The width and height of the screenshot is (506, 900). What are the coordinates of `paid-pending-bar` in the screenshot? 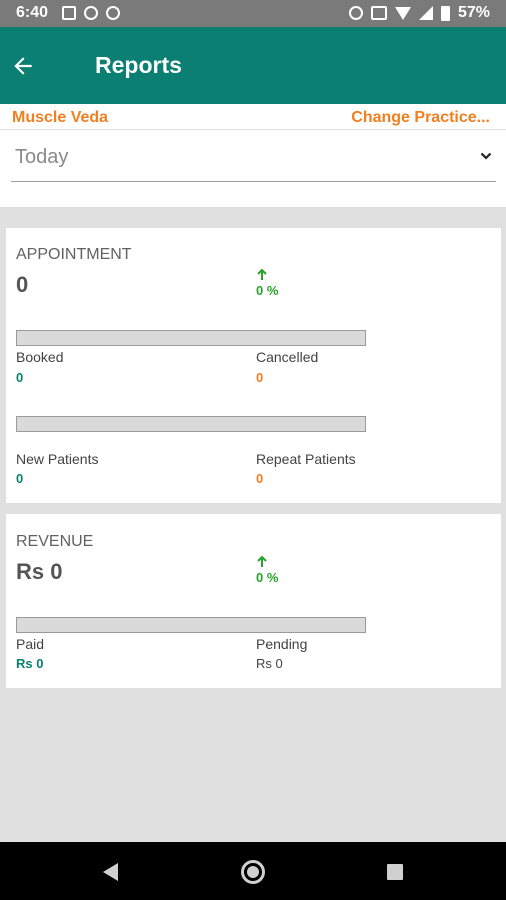 It's located at (191, 625).